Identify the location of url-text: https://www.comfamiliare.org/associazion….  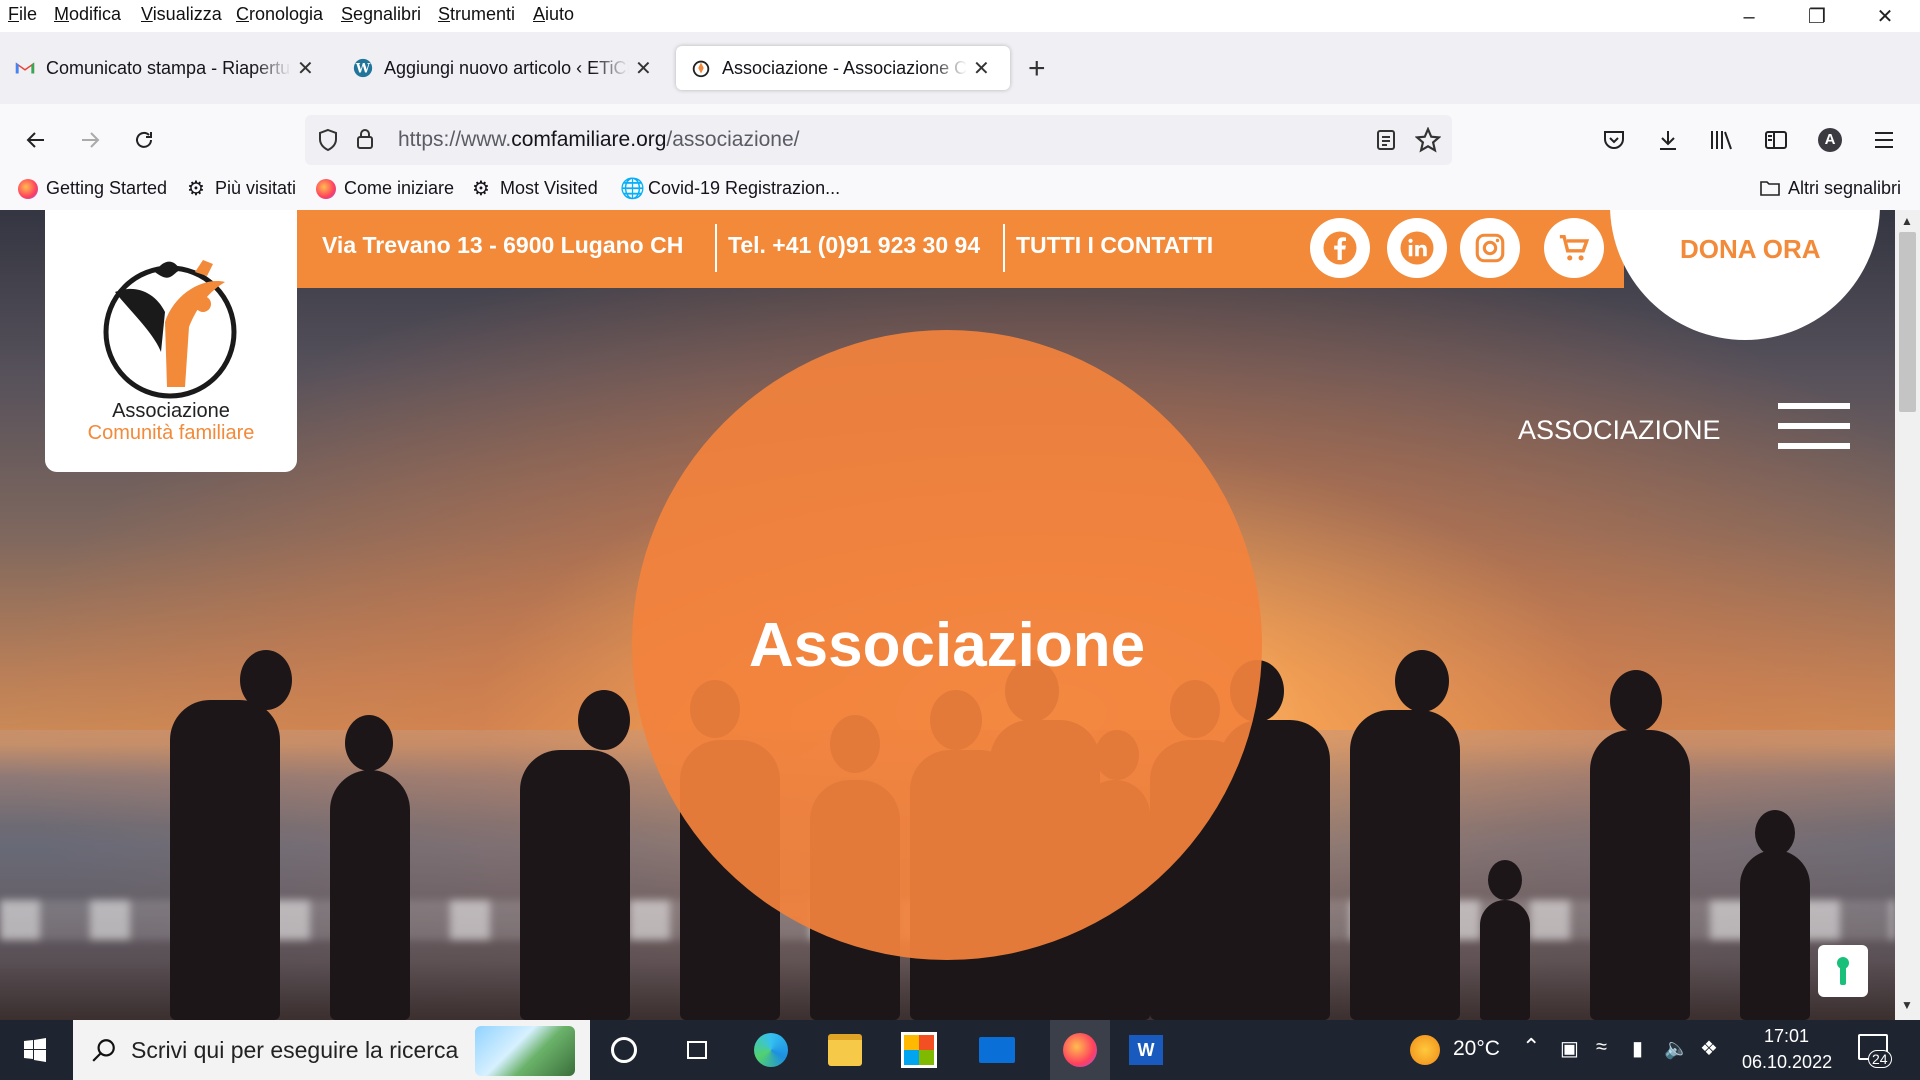
(599, 139).